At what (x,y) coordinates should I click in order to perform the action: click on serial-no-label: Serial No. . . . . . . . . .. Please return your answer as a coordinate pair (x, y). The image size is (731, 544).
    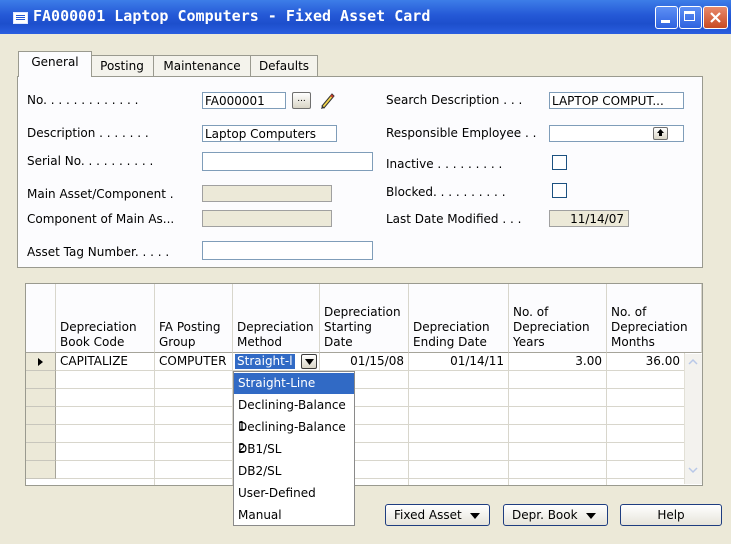
    Looking at the image, I should click on (90, 161).